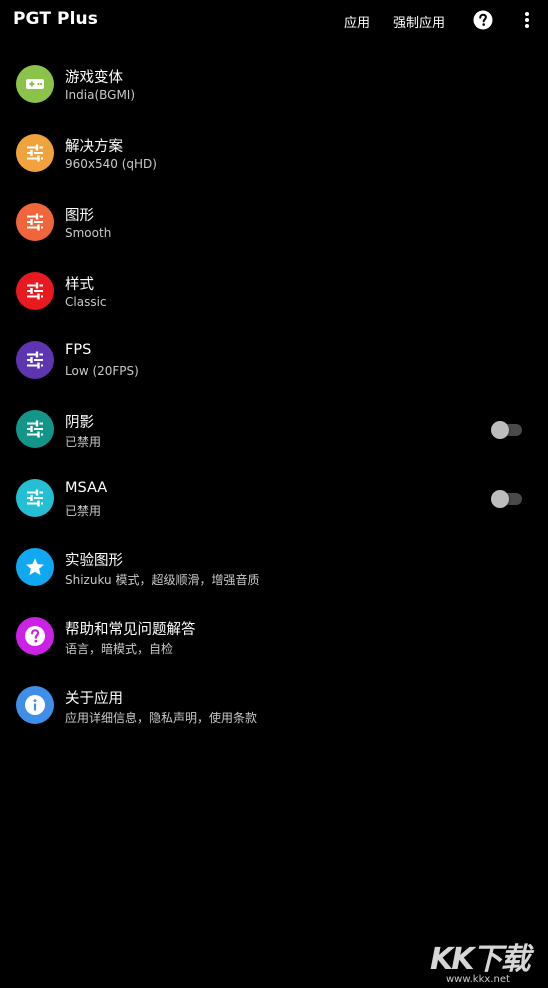 Image resolution: width=548 pixels, height=988 pixels. I want to click on force-apply-button: 强制应用, so click(419, 21).